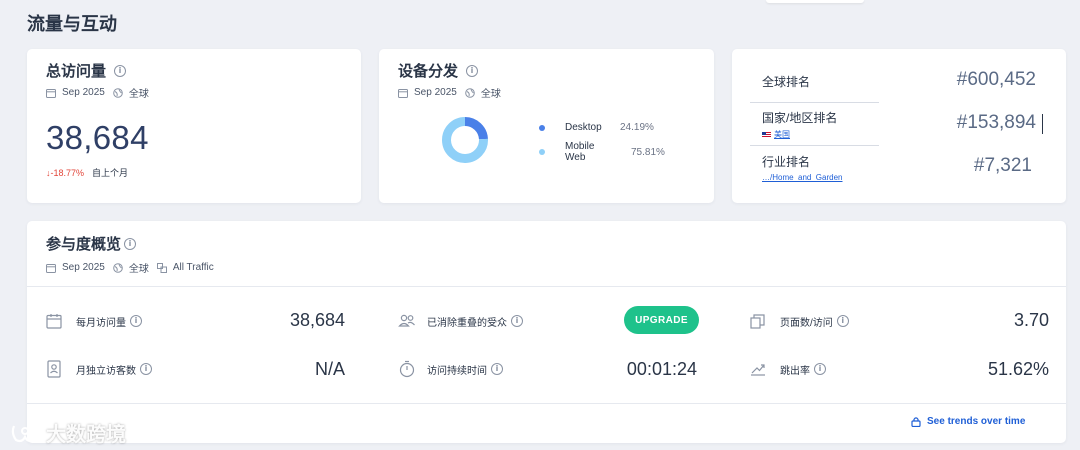 The image size is (1080, 450). What do you see at coordinates (453, 92) in the screenshot?
I see `device-meta: Sep 2025 全球` at bounding box center [453, 92].